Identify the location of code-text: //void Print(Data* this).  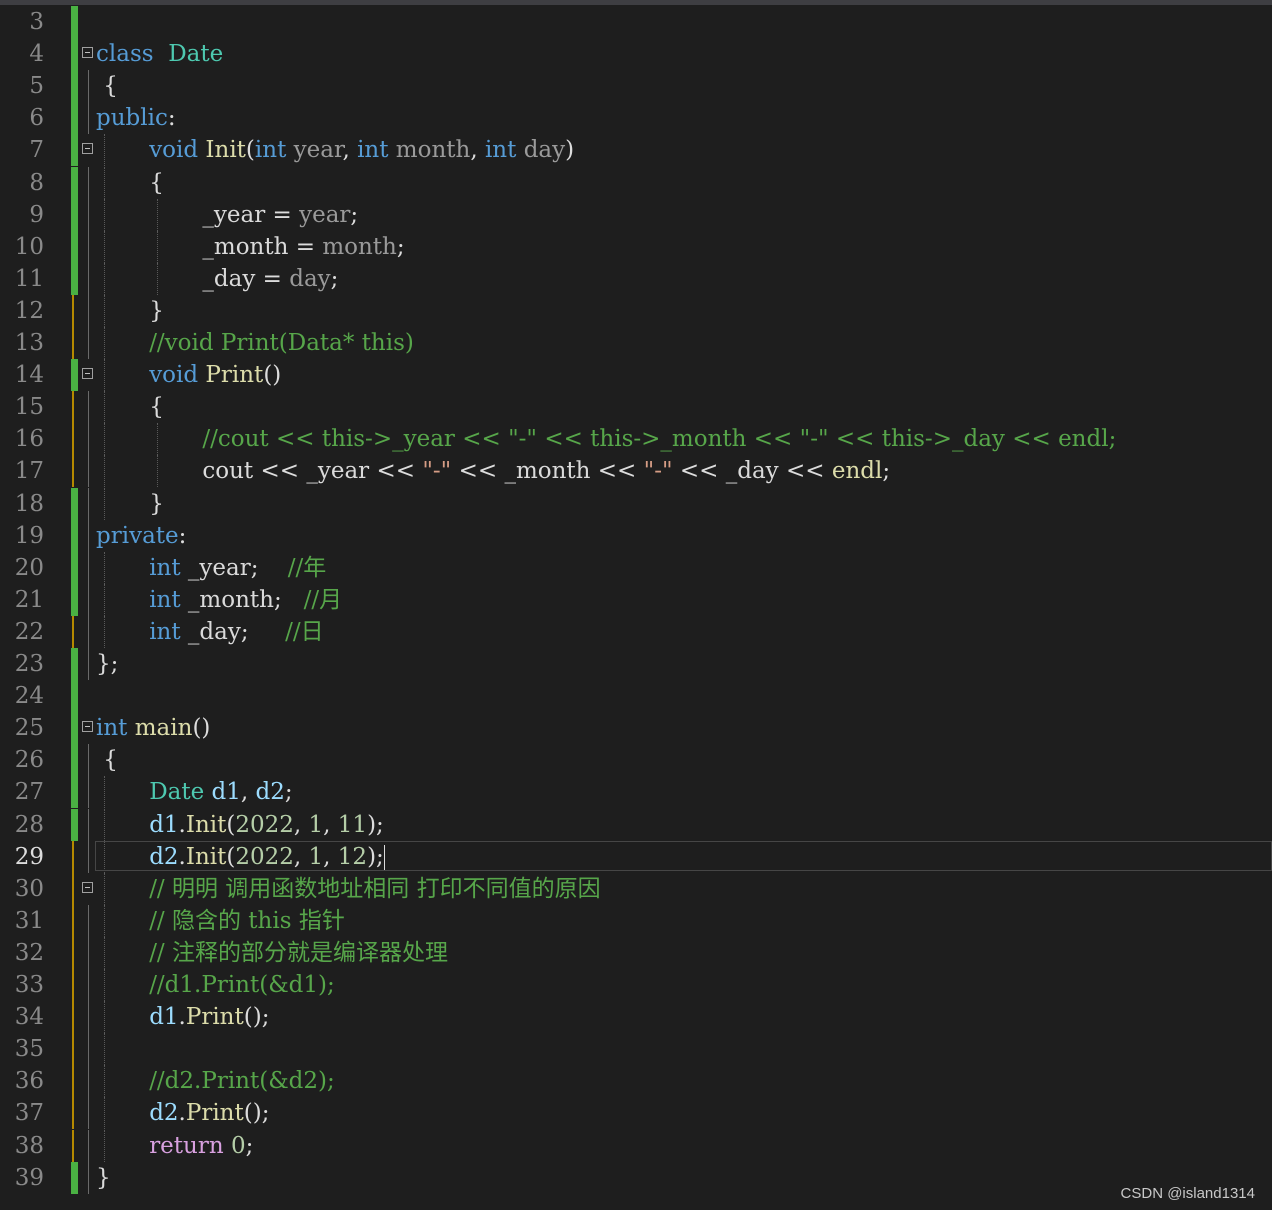
(281, 343).